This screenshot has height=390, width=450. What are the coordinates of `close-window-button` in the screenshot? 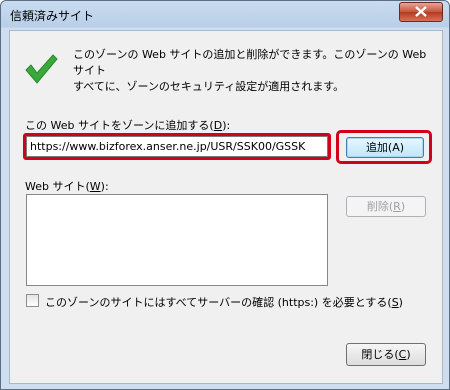 It's located at (421, 12).